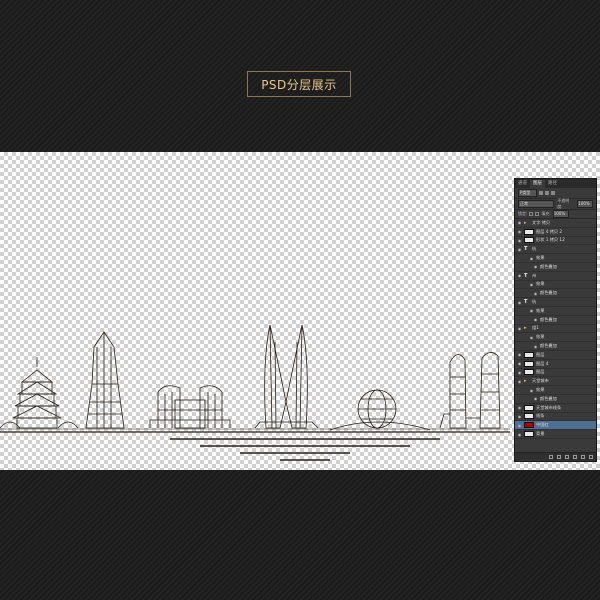 Image resolution: width=600 pixels, height=600 pixels. I want to click on fill-label: 填充:, so click(546, 213).